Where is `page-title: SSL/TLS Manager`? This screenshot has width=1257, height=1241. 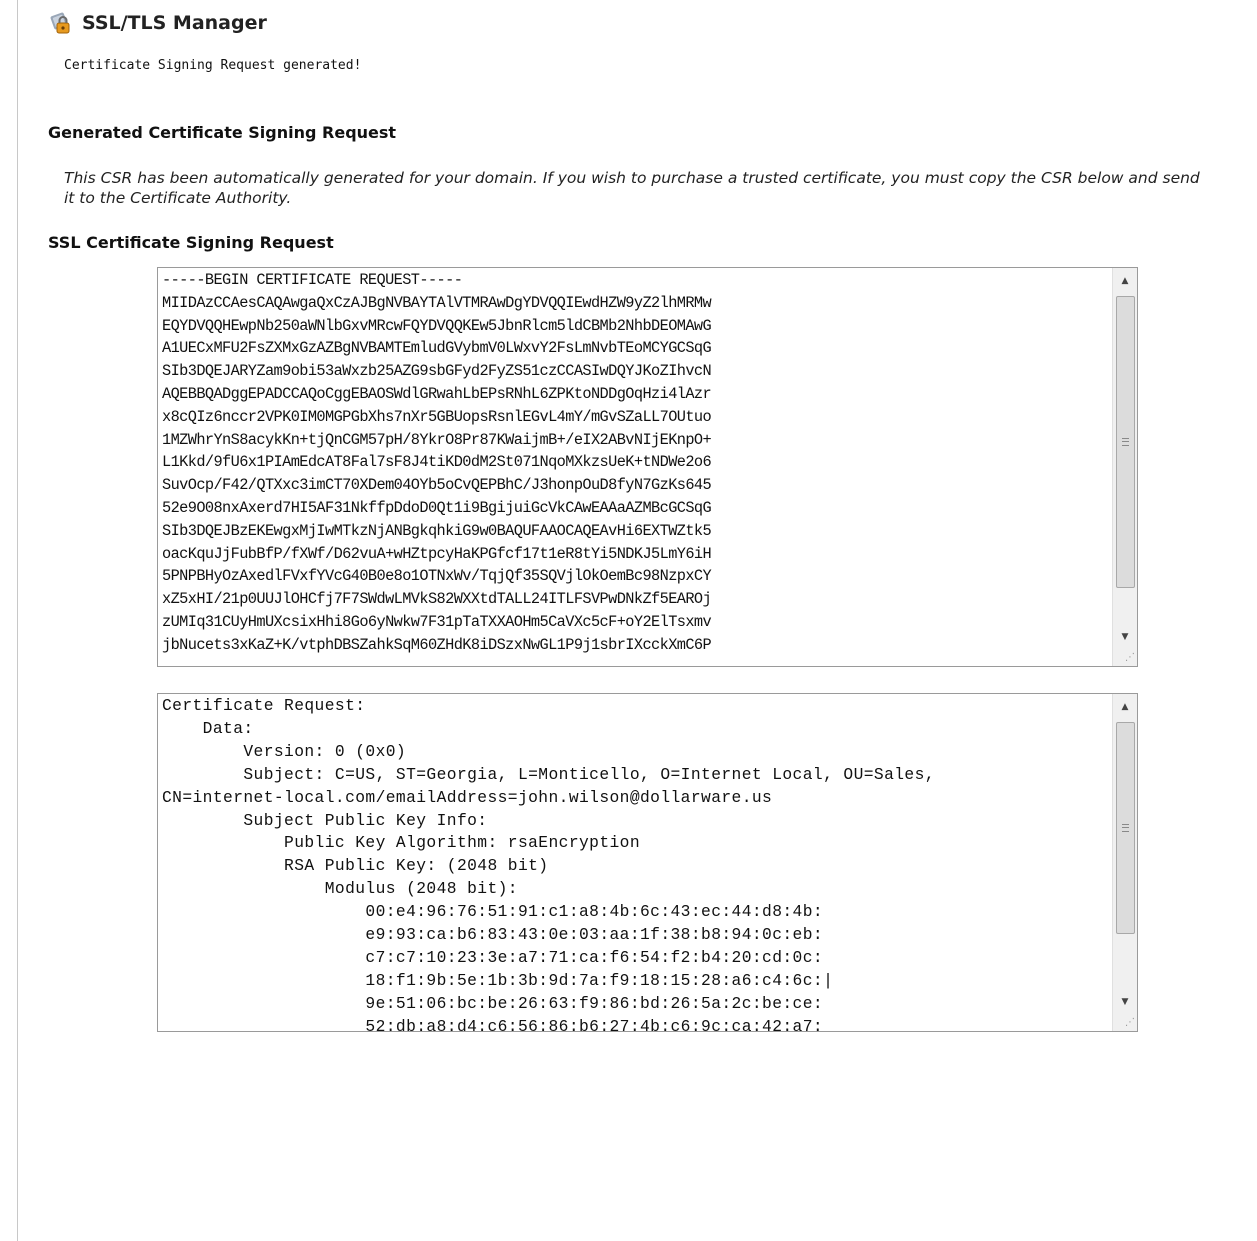 page-title: SSL/TLS Manager is located at coordinates (174, 23).